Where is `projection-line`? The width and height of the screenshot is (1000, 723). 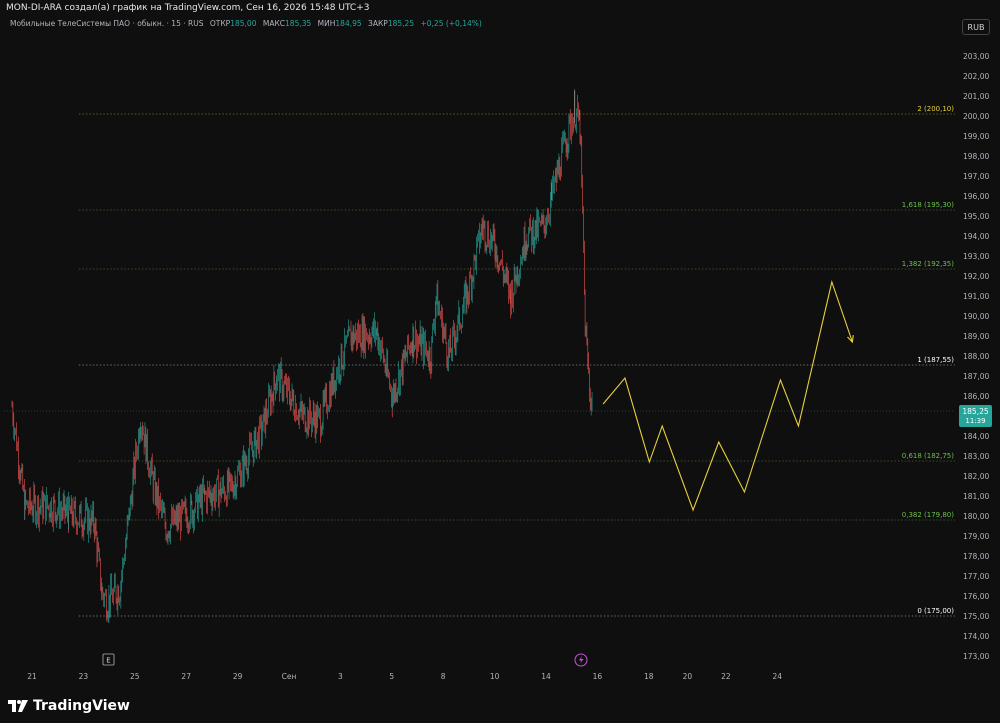
projection-line is located at coordinates (727, 396).